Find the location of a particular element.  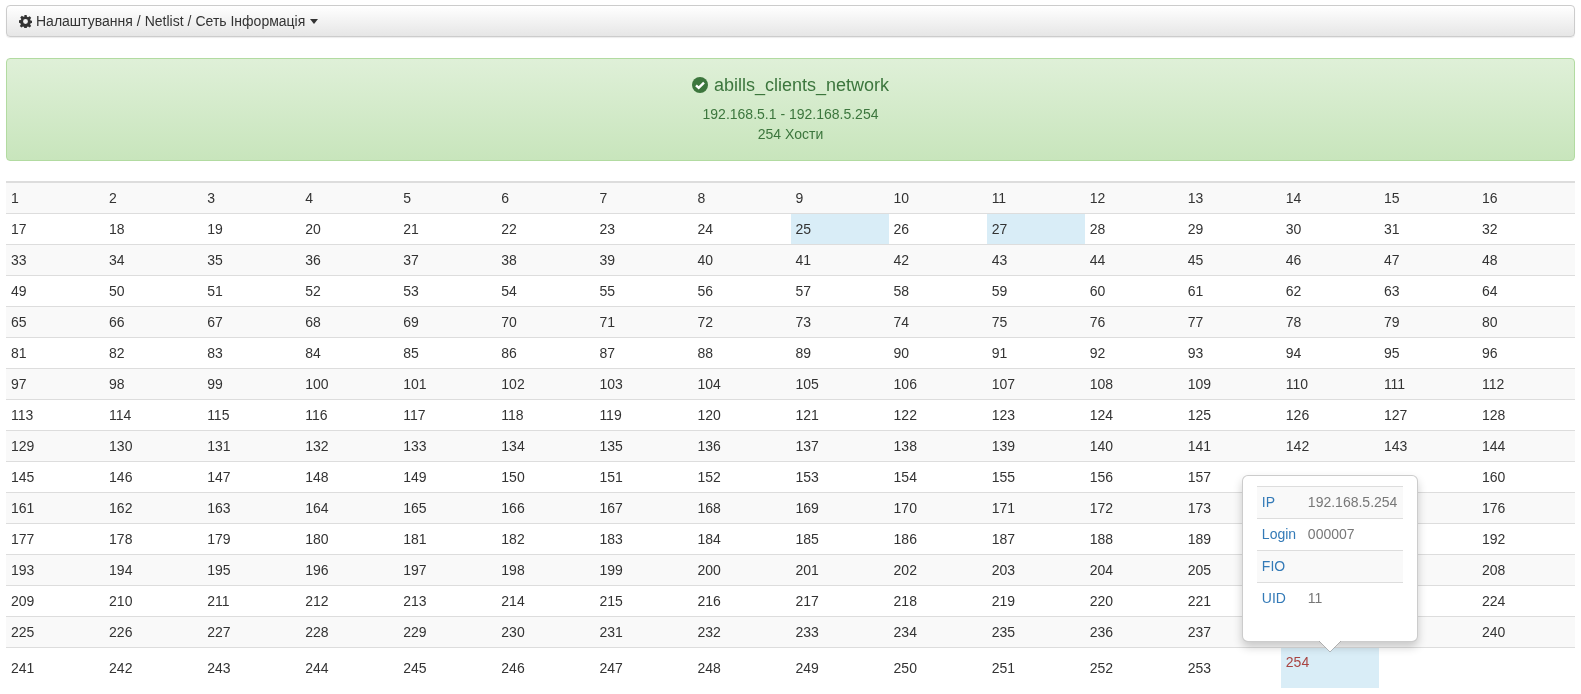

table-cell: 203 is located at coordinates (1003, 570).